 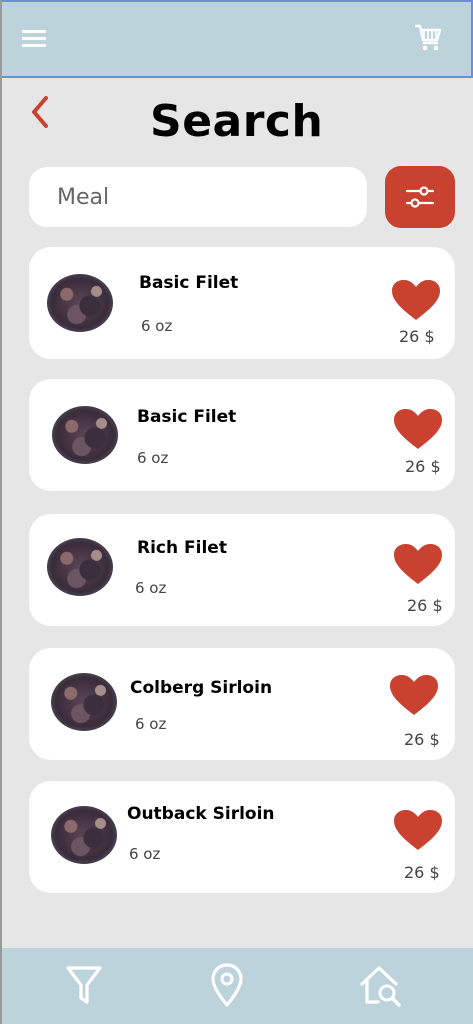 What do you see at coordinates (84, 985) in the screenshot?
I see `funnel-icon` at bounding box center [84, 985].